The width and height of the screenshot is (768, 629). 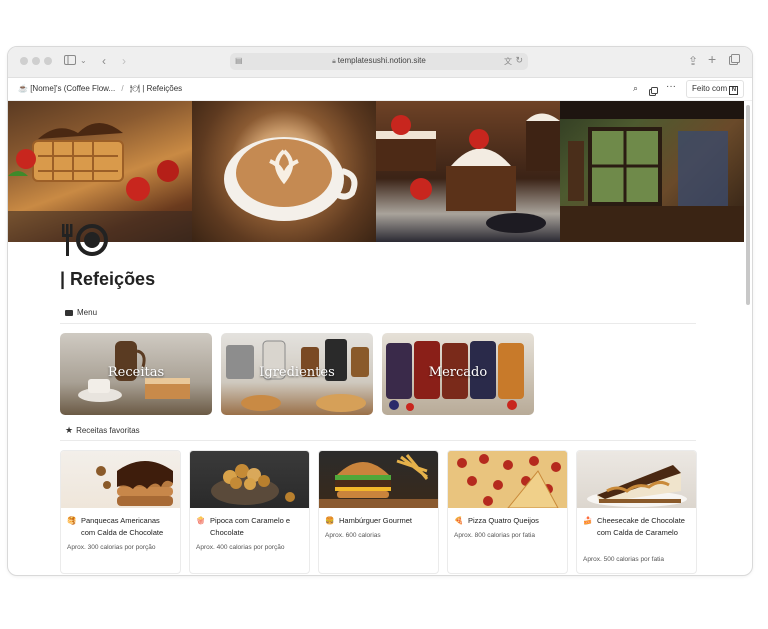 I want to click on recipe-title: Pizza Quatro Queijos, so click(x=503, y=520).